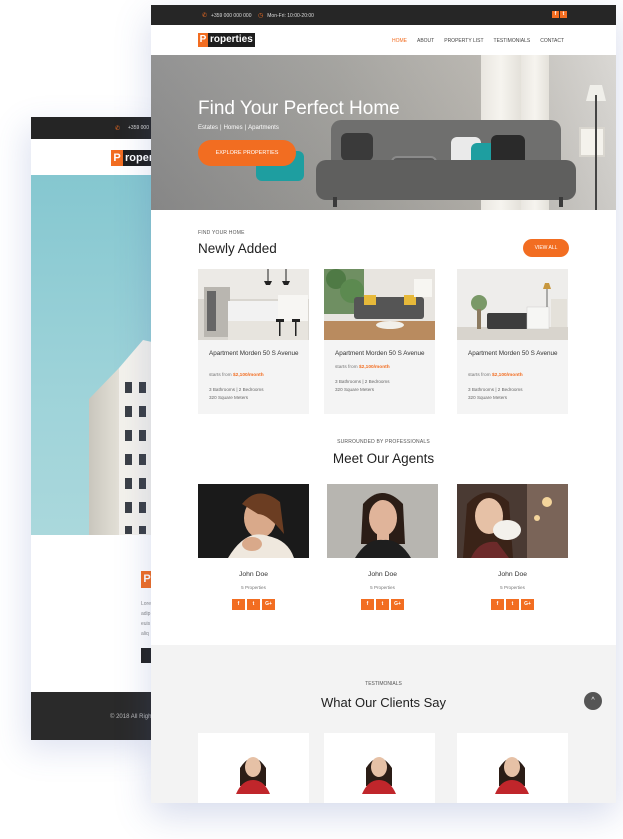 The image size is (623, 839). I want to click on nav-testimonials: TESTIMONIALS, so click(512, 41).